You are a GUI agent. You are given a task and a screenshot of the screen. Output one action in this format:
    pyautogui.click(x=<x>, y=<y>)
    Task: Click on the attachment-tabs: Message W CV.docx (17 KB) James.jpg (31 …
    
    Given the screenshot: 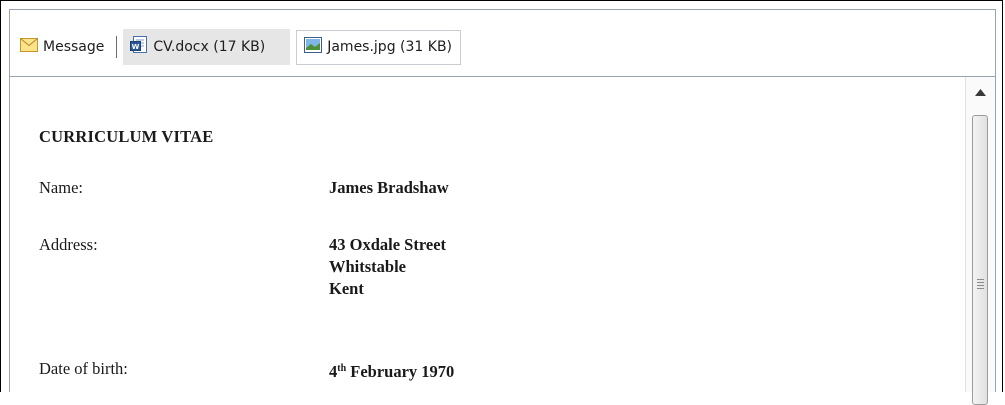 What is the action you would take?
    pyautogui.click(x=238, y=47)
    